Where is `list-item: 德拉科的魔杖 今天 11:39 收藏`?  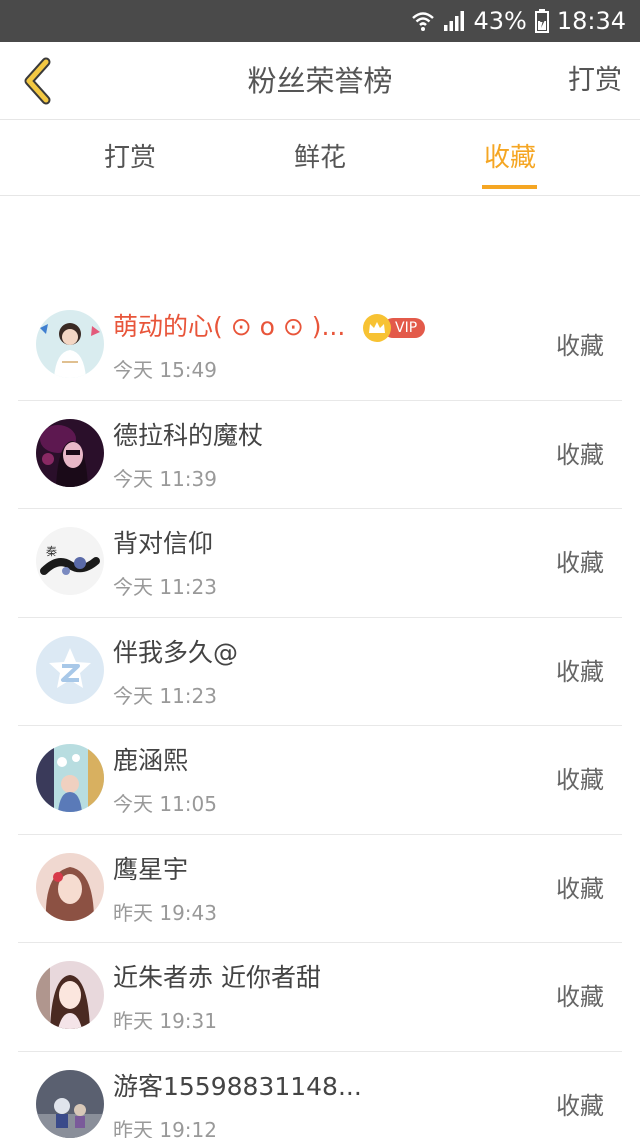 list-item: 德拉科的魔杖 今天 11:39 收藏 is located at coordinates (320, 455).